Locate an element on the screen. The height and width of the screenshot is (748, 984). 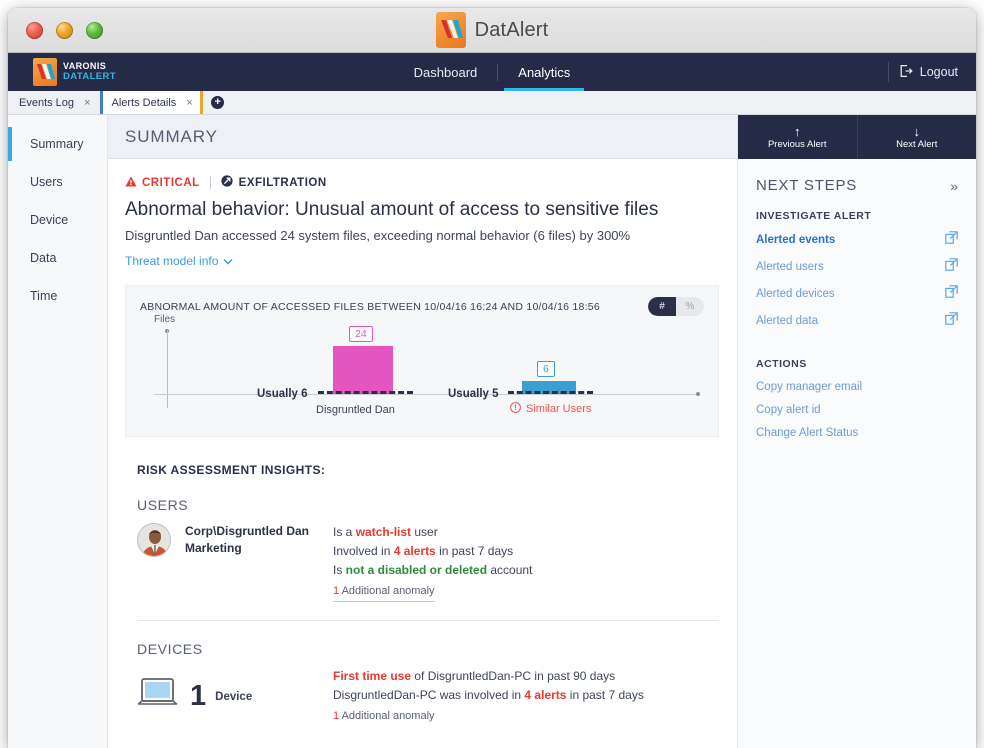
previous-alert-label: Previous Alert is located at coordinates (797, 144).